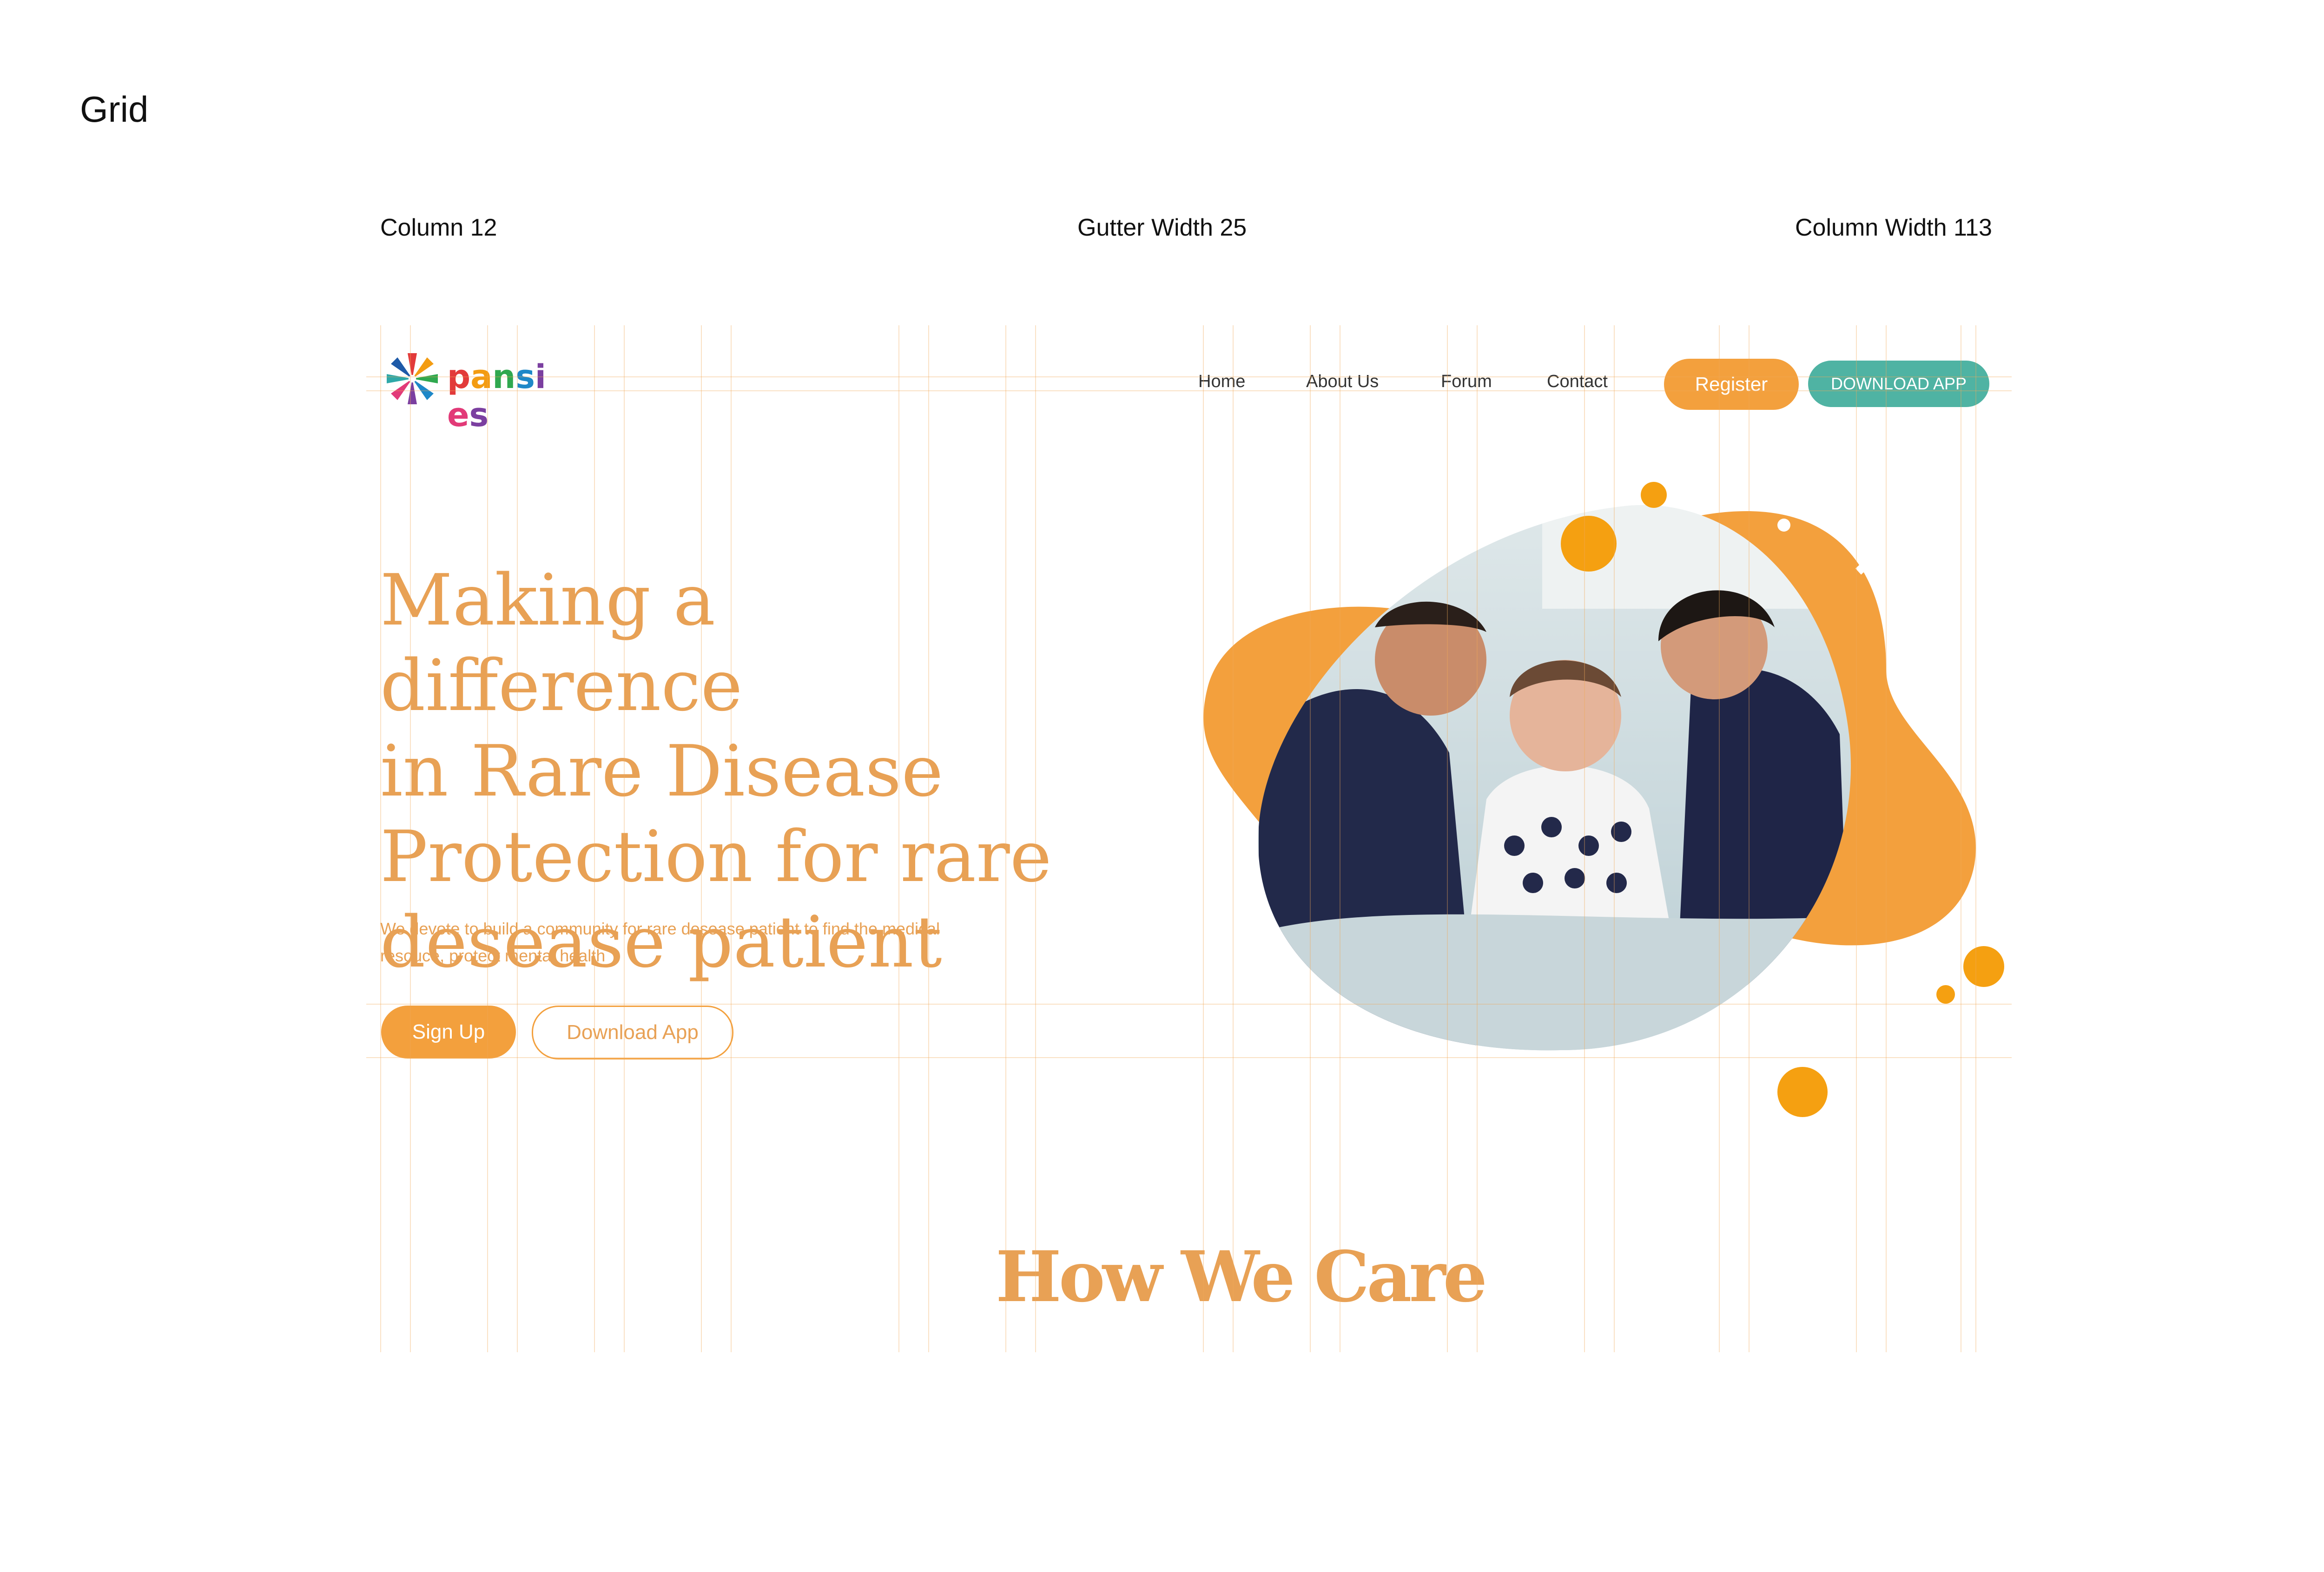  What do you see at coordinates (438, 227) in the screenshot?
I see `spec-column-count: Column 12` at bounding box center [438, 227].